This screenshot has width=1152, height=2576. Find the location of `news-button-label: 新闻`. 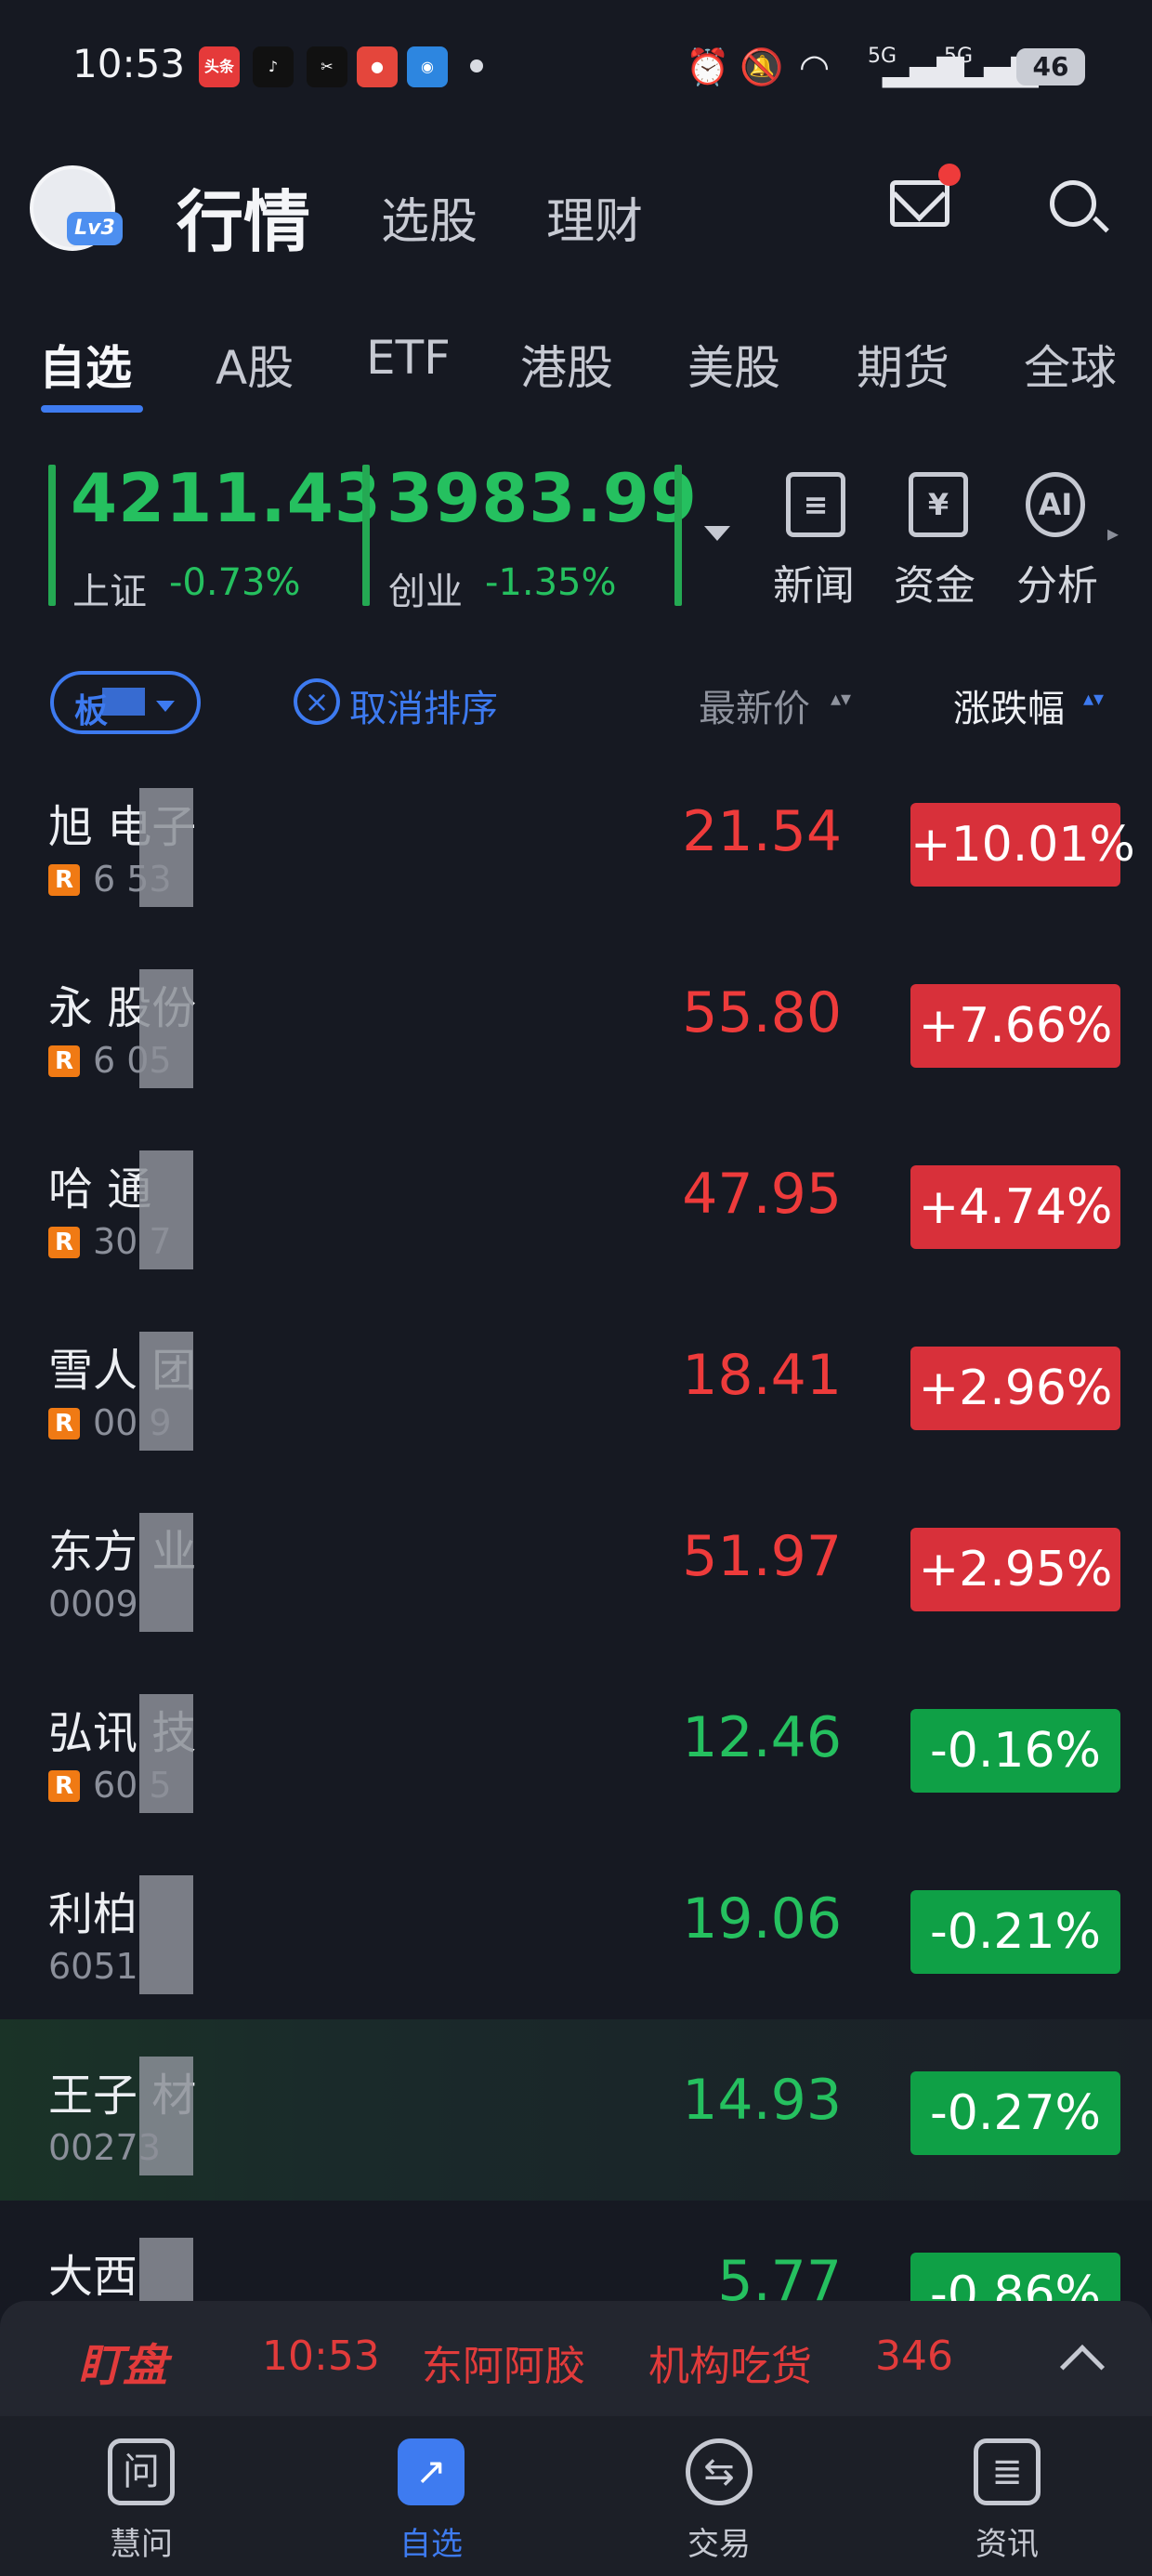

news-button-label: 新闻 is located at coordinates (814, 581).